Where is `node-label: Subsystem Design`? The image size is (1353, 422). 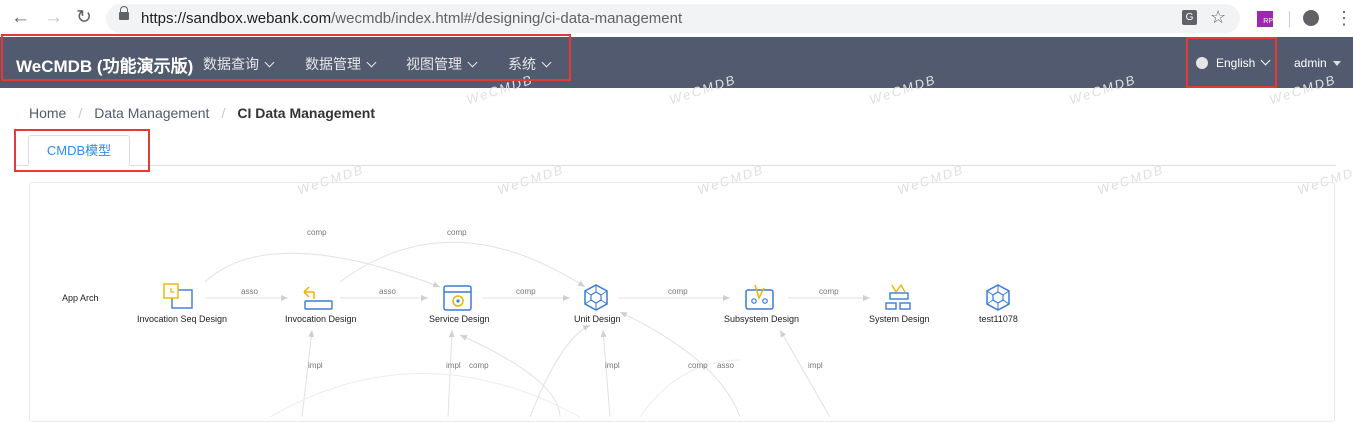
node-label: Subsystem Design is located at coordinates (761, 319).